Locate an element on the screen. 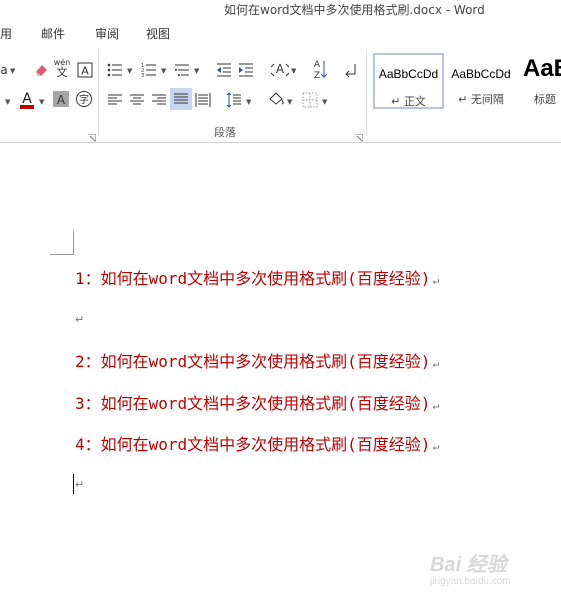 The width and height of the screenshot is (561, 603). paragraph-group-label: 段落 is located at coordinates (225, 132).